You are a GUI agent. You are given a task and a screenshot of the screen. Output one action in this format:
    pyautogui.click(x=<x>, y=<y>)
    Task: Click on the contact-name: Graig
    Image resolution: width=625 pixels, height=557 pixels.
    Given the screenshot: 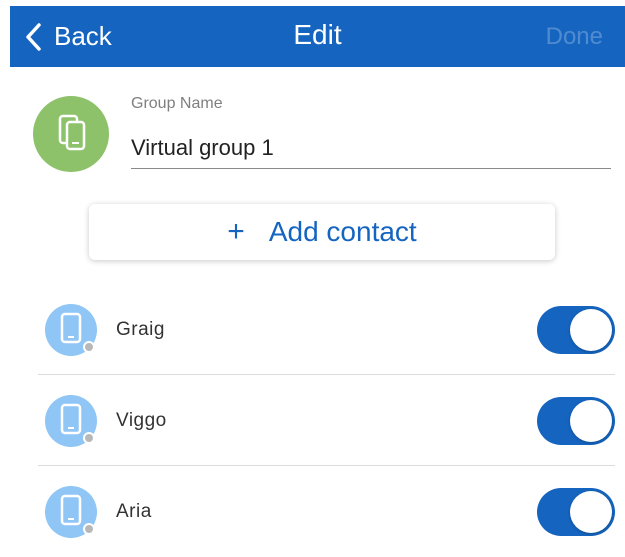 What is the action you would take?
    pyautogui.click(x=140, y=329)
    